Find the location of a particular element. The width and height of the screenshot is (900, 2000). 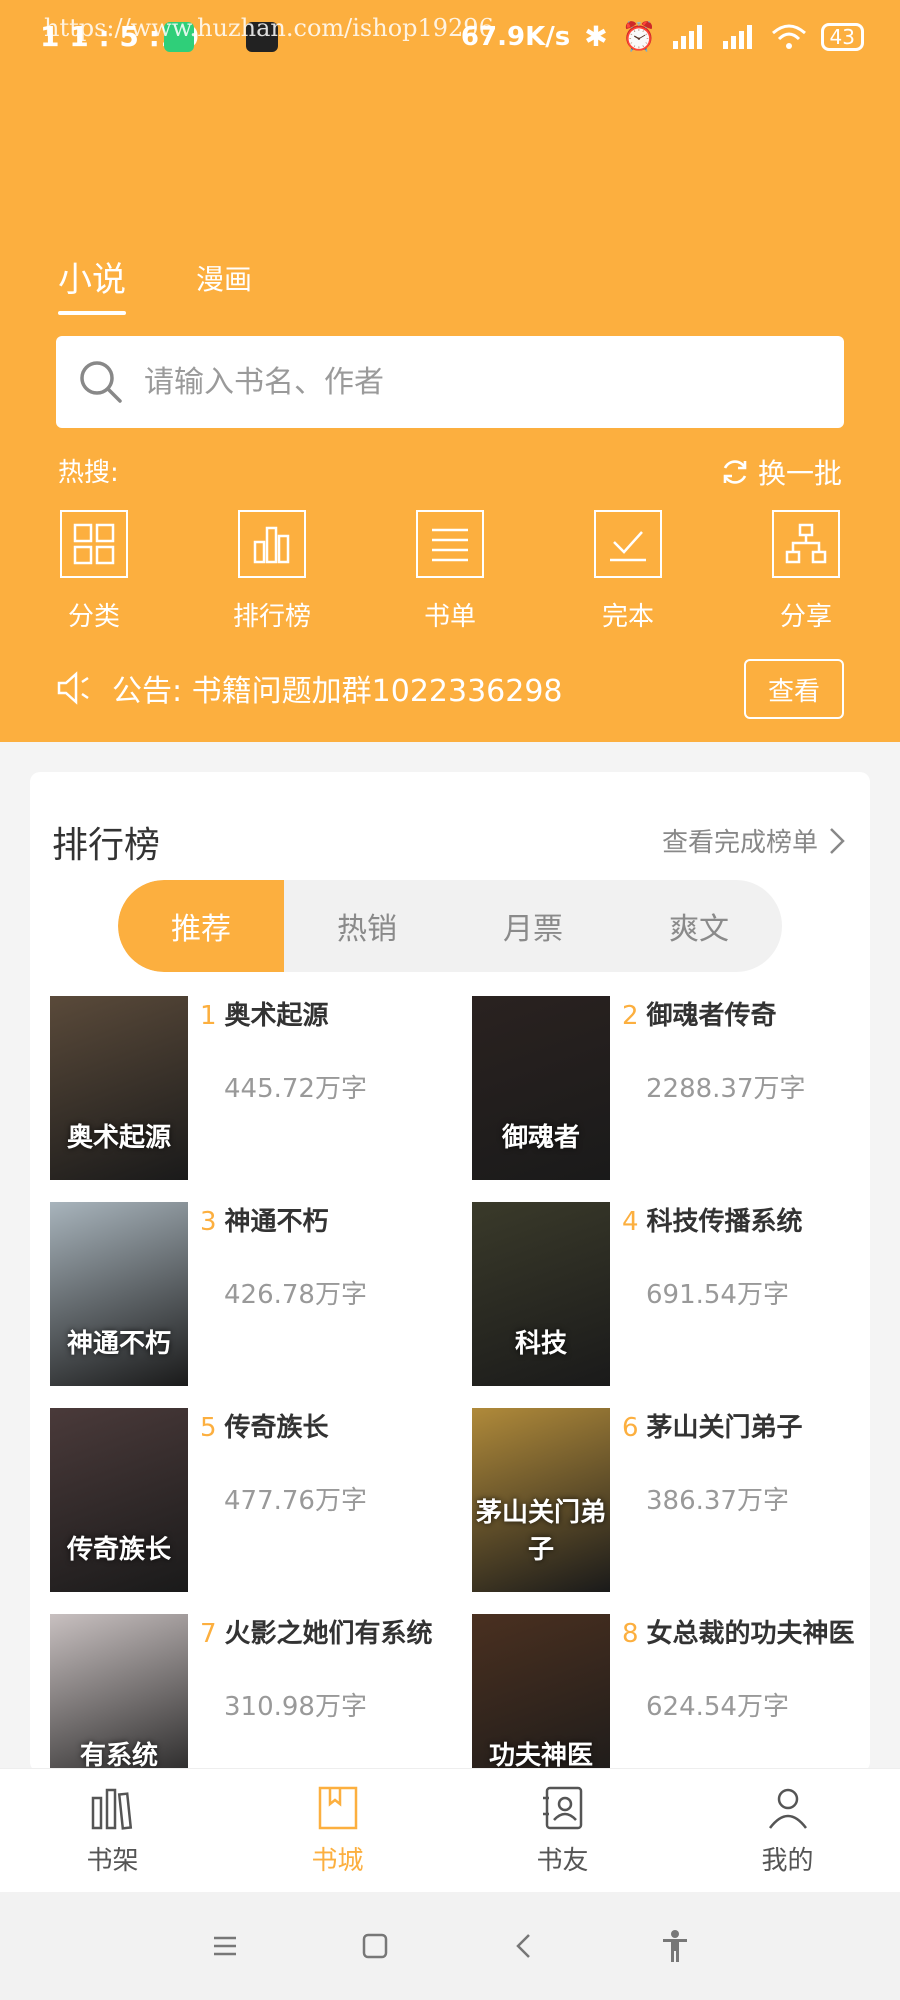

cover-title: 茅山关门弟子 is located at coordinates (540, 1531).